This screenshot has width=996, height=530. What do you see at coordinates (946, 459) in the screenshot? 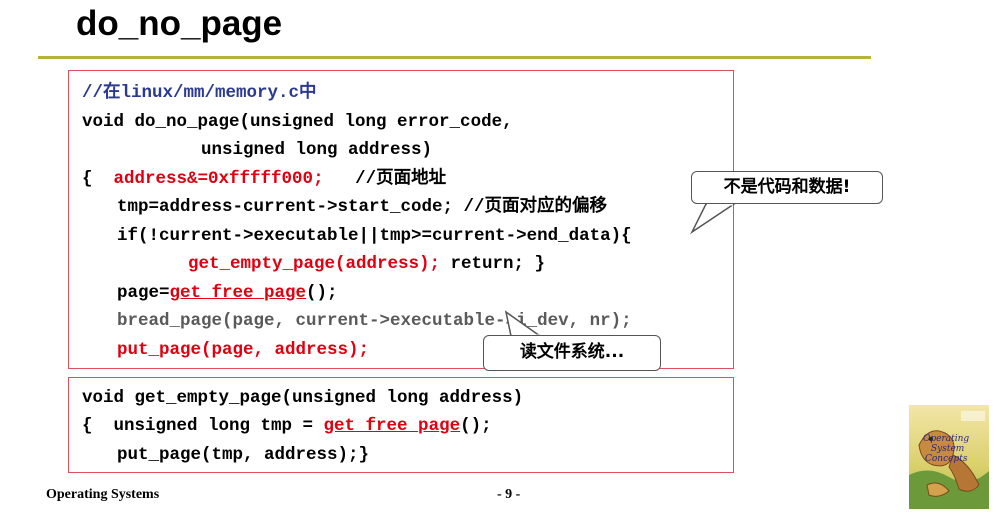
I see `book-cover-title-3: Concepts` at bounding box center [946, 459].